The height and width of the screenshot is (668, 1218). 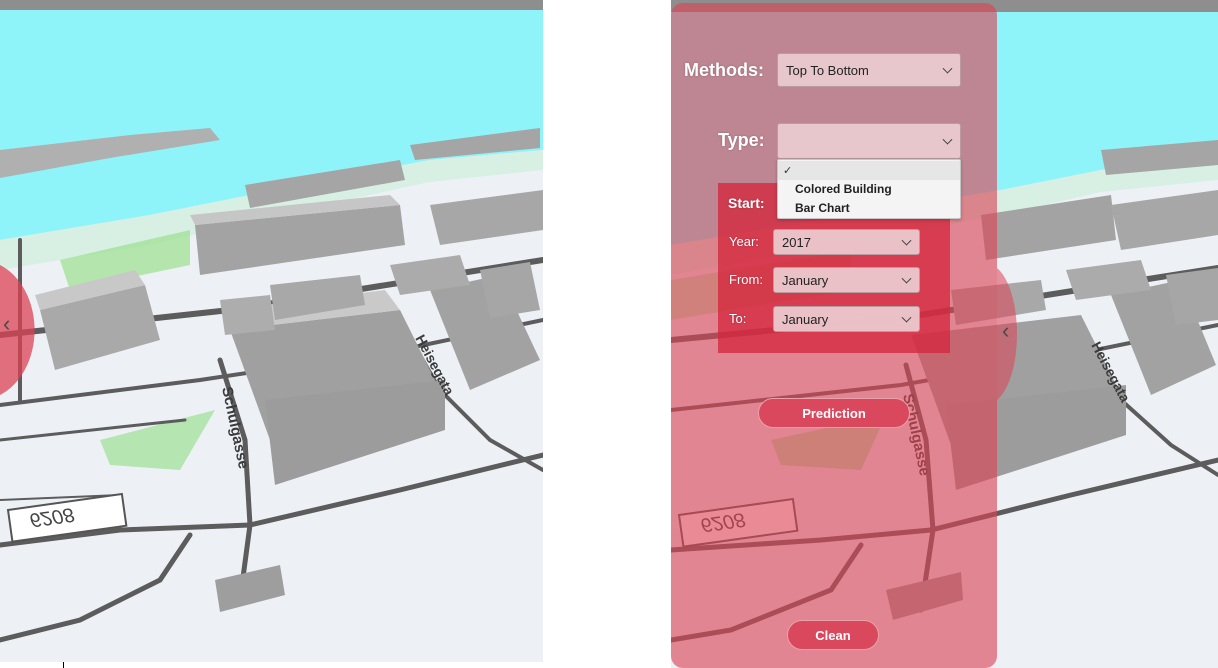 What do you see at coordinates (744, 241) in the screenshot?
I see `year-label: Year:` at bounding box center [744, 241].